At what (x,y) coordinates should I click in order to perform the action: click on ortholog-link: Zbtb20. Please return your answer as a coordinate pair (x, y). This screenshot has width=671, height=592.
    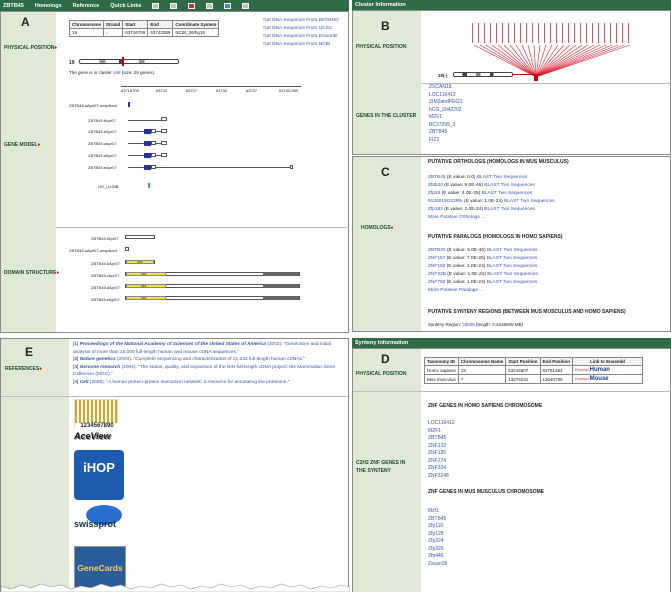
    Looking at the image, I should click on (435, 185).